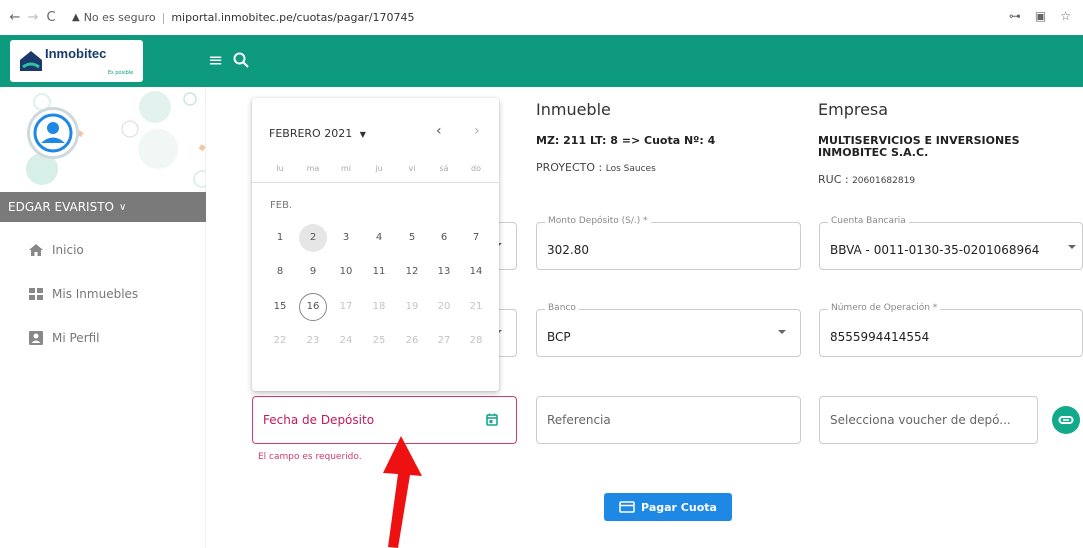  Describe the element at coordinates (281, 205) in the screenshot. I see `month-label: FEB.` at that location.